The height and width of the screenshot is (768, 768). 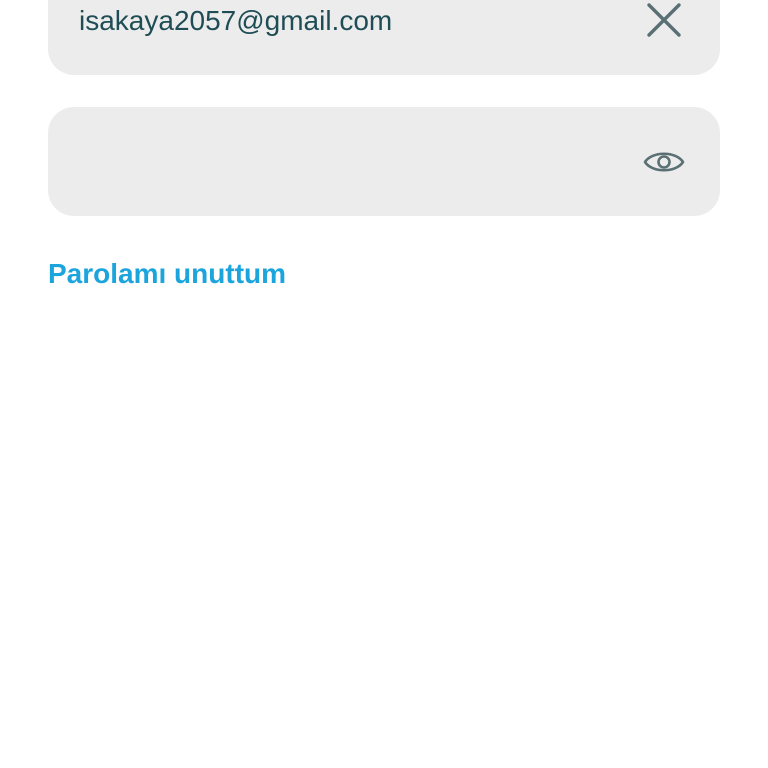 I want to click on close-icon, so click(x=664, y=20).